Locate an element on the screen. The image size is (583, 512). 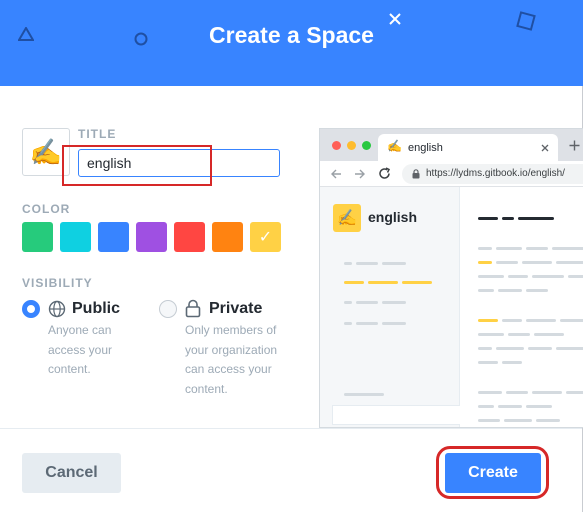
new-tab-icon is located at coordinates (574, 145).